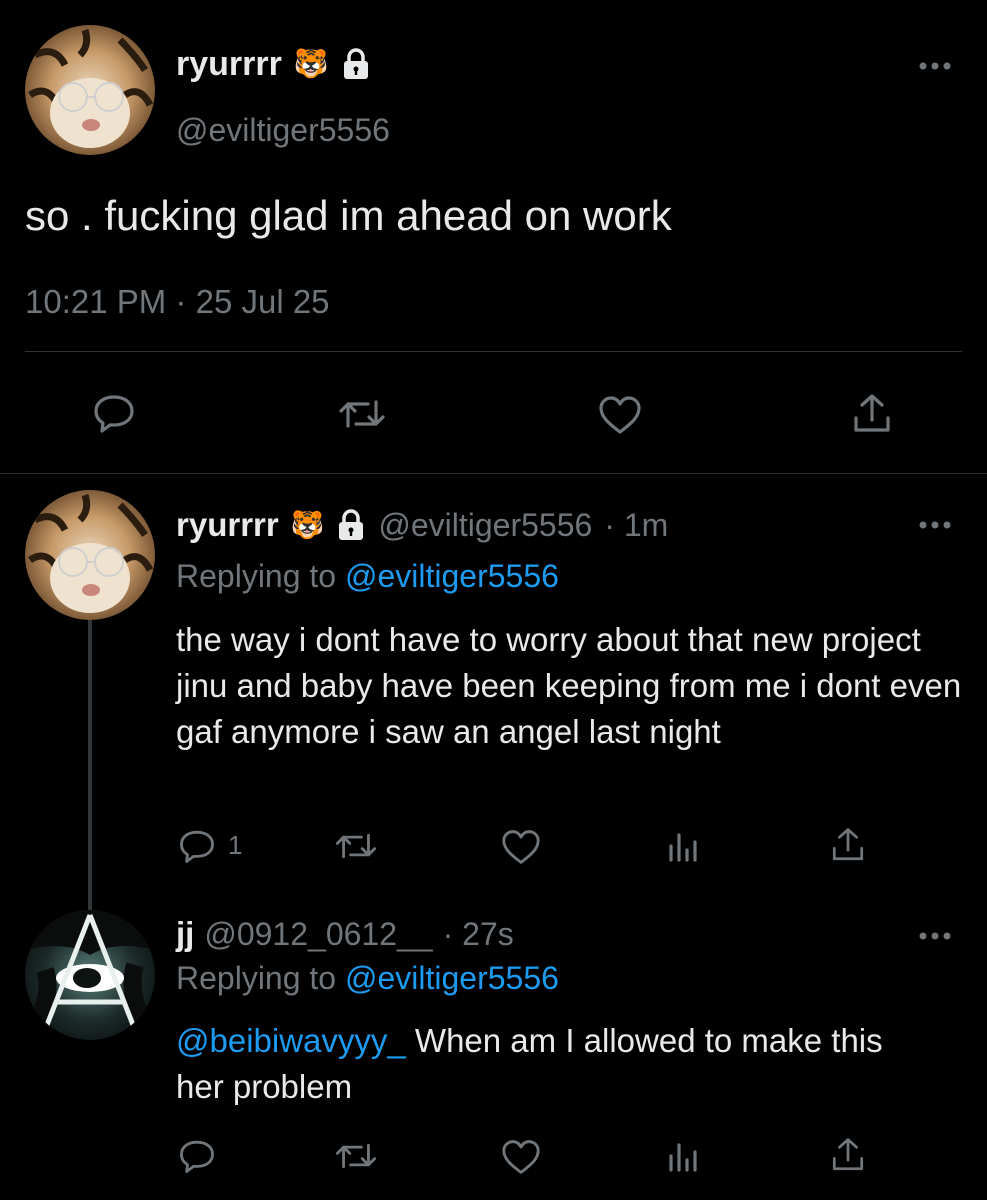 The image size is (987, 1200). What do you see at coordinates (96, 301) in the screenshot?
I see `tweet-time: 10:21 PM` at bounding box center [96, 301].